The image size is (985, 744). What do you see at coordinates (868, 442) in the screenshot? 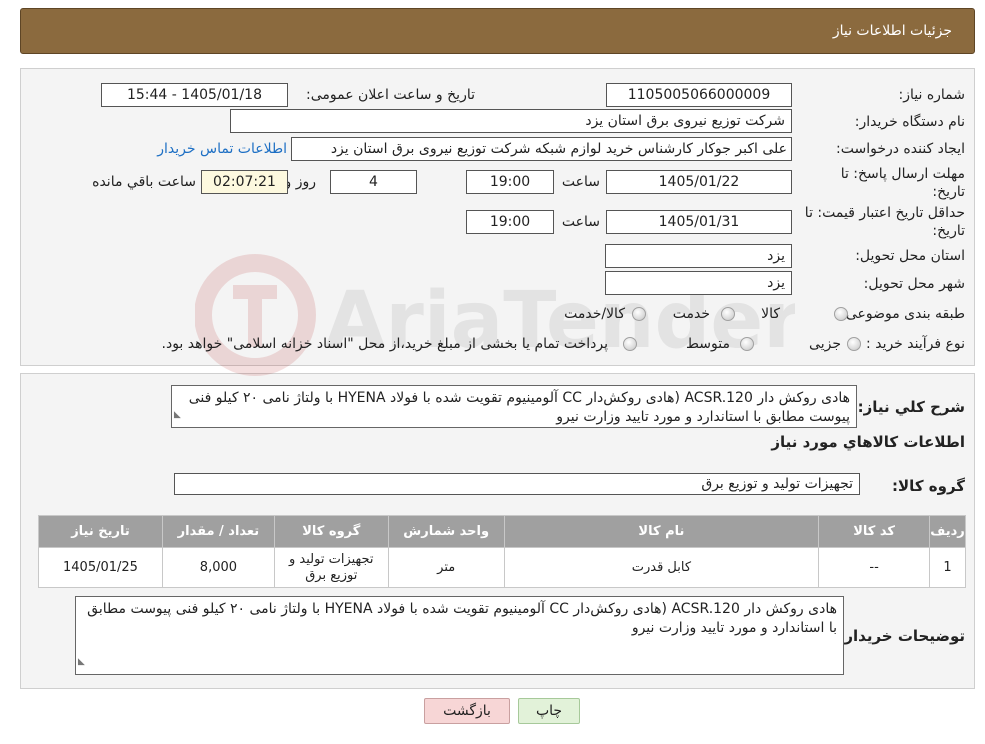
I see `goods-info-title: اطلاعات کالاهاي مورد نياز` at bounding box center [868, 442].